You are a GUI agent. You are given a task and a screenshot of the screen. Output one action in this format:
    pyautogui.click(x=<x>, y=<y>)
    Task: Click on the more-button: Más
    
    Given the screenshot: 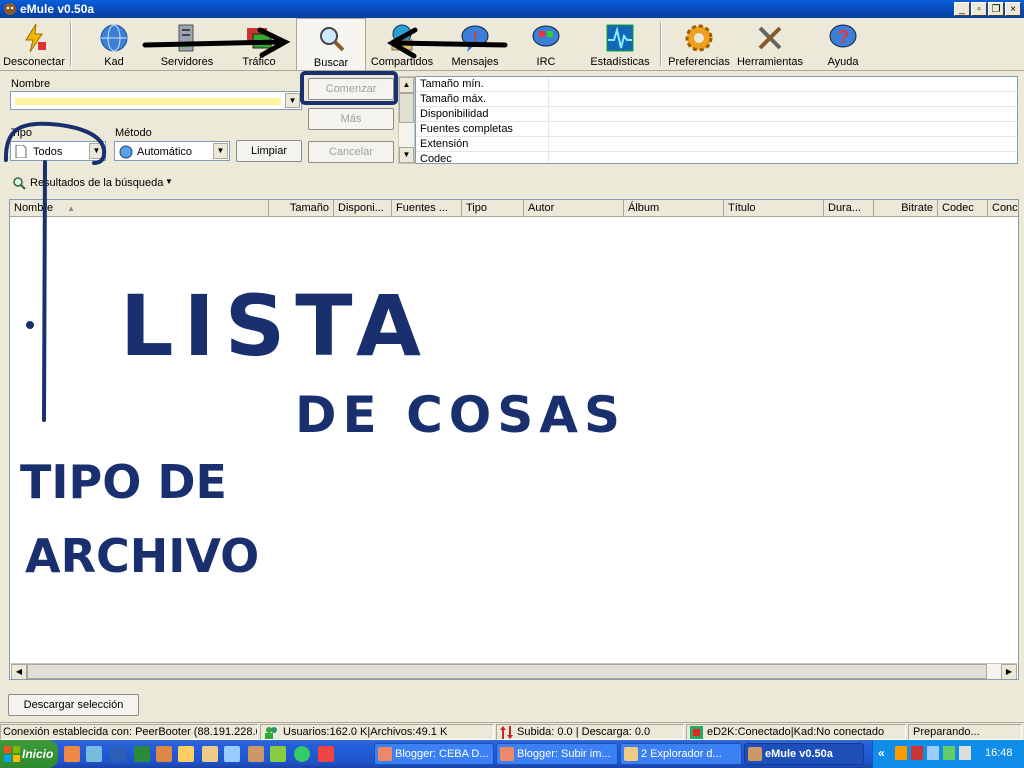 What is the action you would take?
    pyautogui.click(x=351, y=119)
    